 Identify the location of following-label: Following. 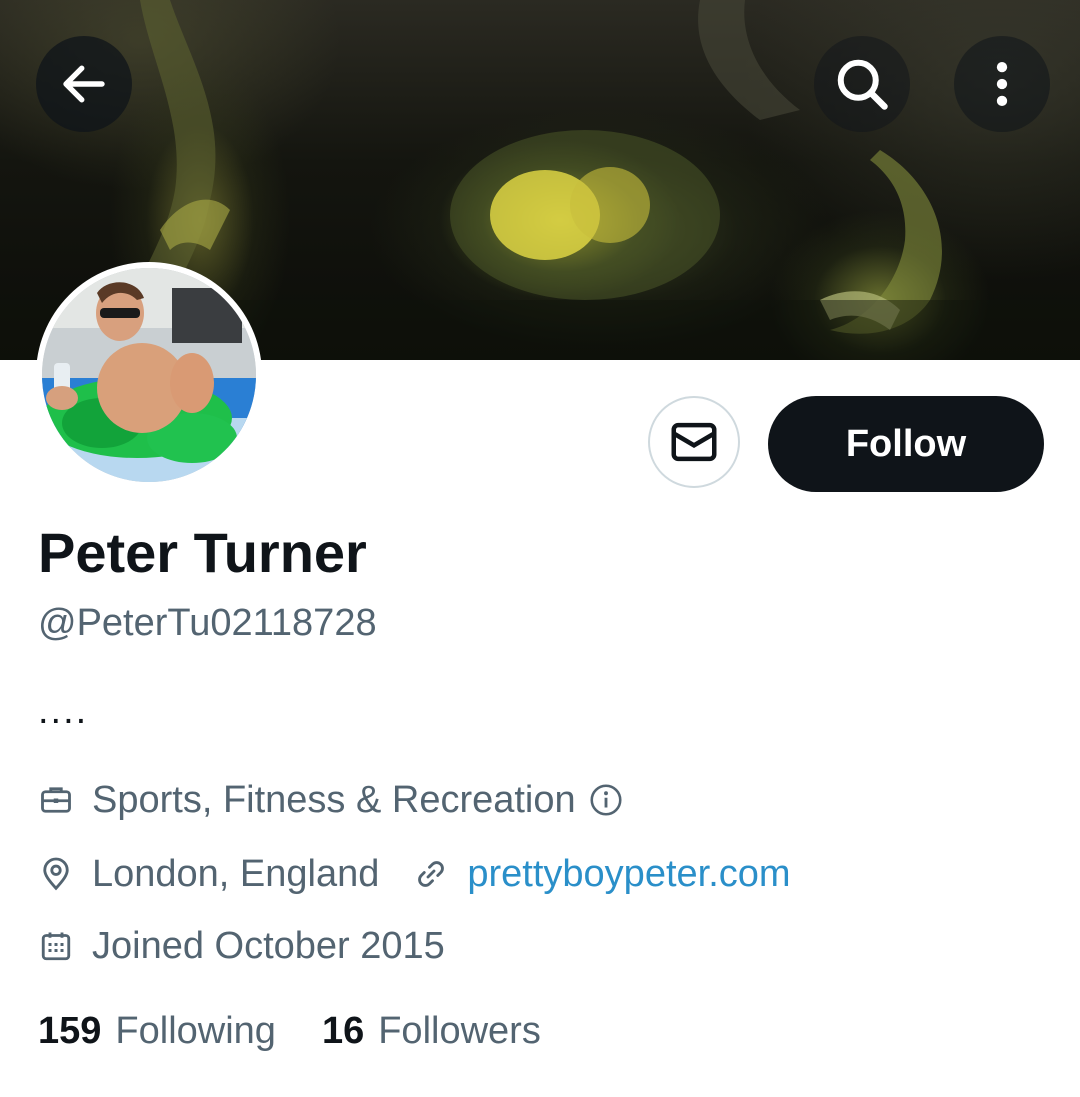
(195, 1031).